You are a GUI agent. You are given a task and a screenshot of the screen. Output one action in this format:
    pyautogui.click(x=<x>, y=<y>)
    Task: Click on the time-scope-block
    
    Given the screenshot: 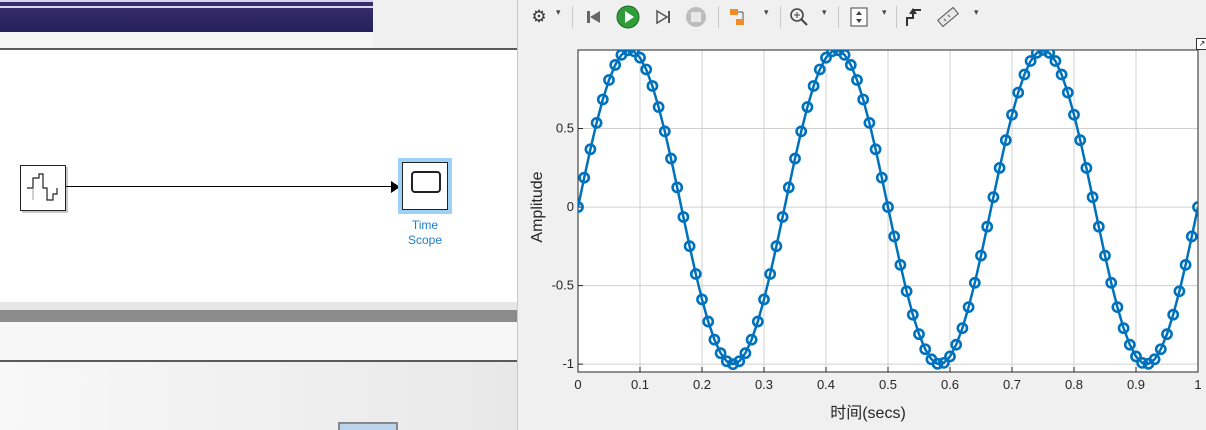 What is the action you would take?
    pyautogui.click(x=425, y=186)
    